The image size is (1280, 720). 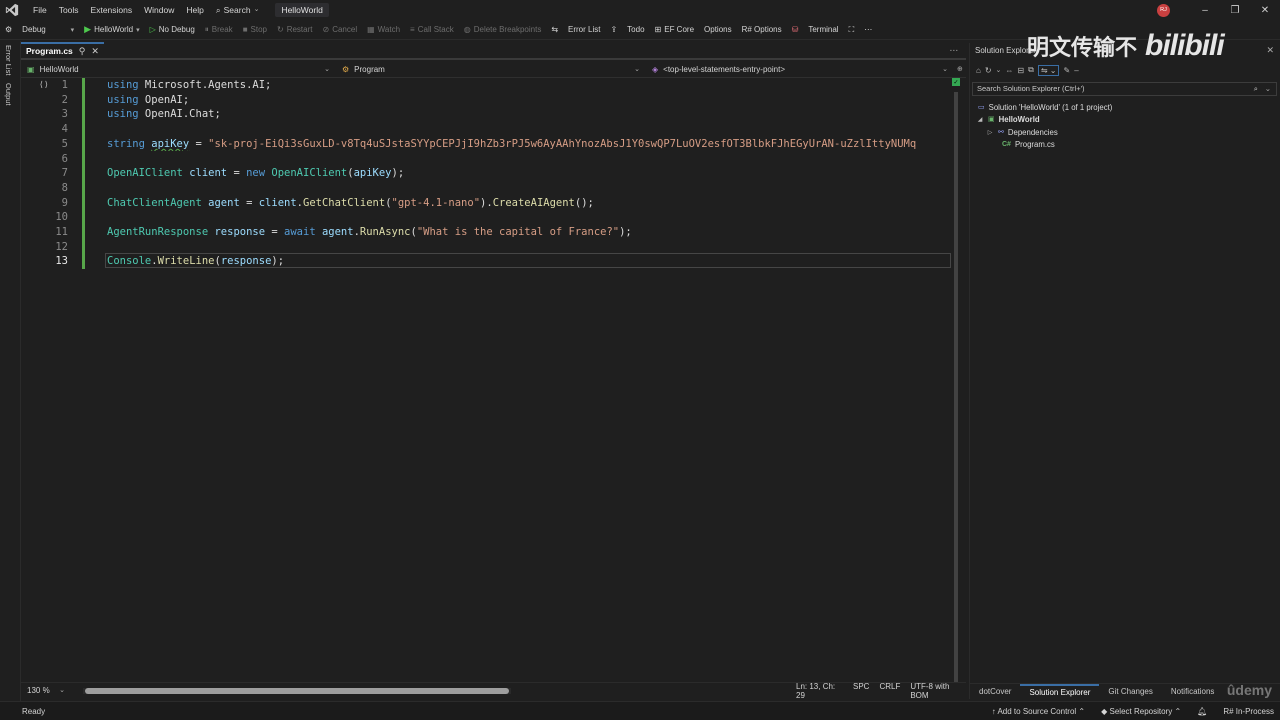 What do you see at coordinates (302, 10) in the screenshot?
I see `solution-name-badge: HelloWorld` at bounding box center [302, 10].